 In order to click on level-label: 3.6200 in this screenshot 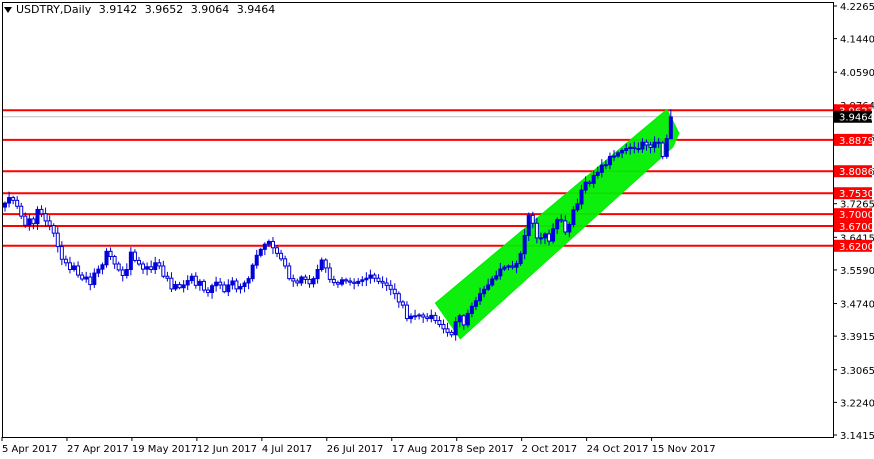, I will do `click(856, 247)`.